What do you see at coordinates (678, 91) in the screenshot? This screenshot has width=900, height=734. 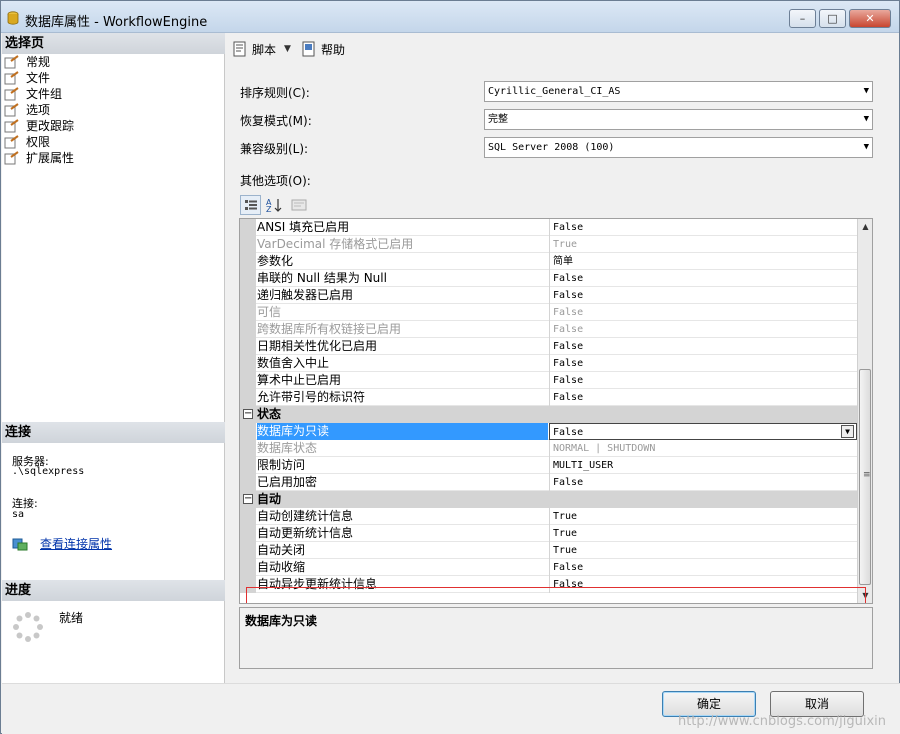 I see `collation-select: Cyrillic_General_CI_AS ▼` at bounding box center [678, 91].